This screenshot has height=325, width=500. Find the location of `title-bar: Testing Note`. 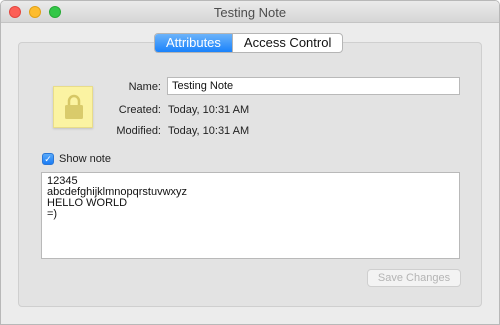

title-bar: Testing Note is located at coordinates (250, 12).